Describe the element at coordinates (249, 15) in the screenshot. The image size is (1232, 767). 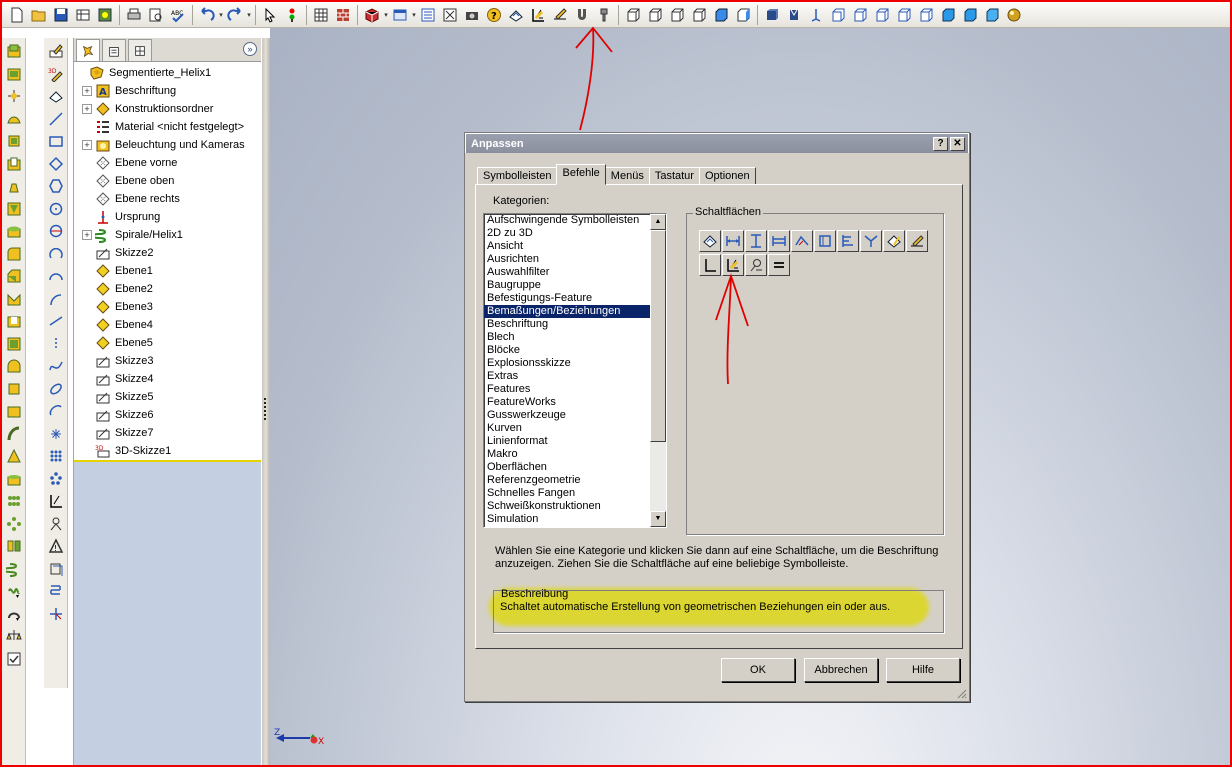
I see `redo-dropdown-icon: ▾` at that location.